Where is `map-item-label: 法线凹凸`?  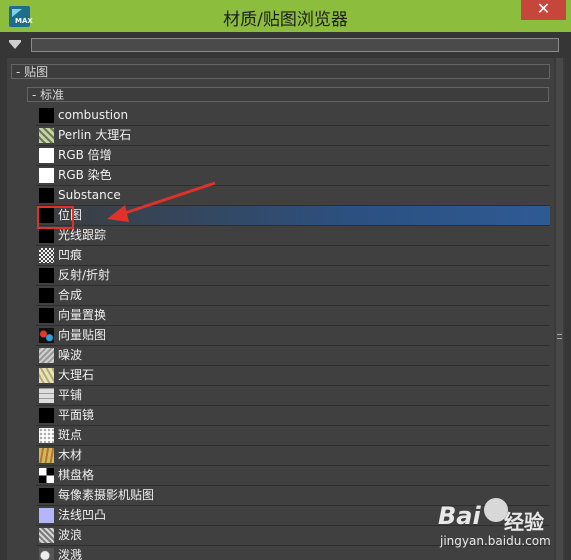 map-item-label: 法线凹凸 is located at coordinates (82, 515).